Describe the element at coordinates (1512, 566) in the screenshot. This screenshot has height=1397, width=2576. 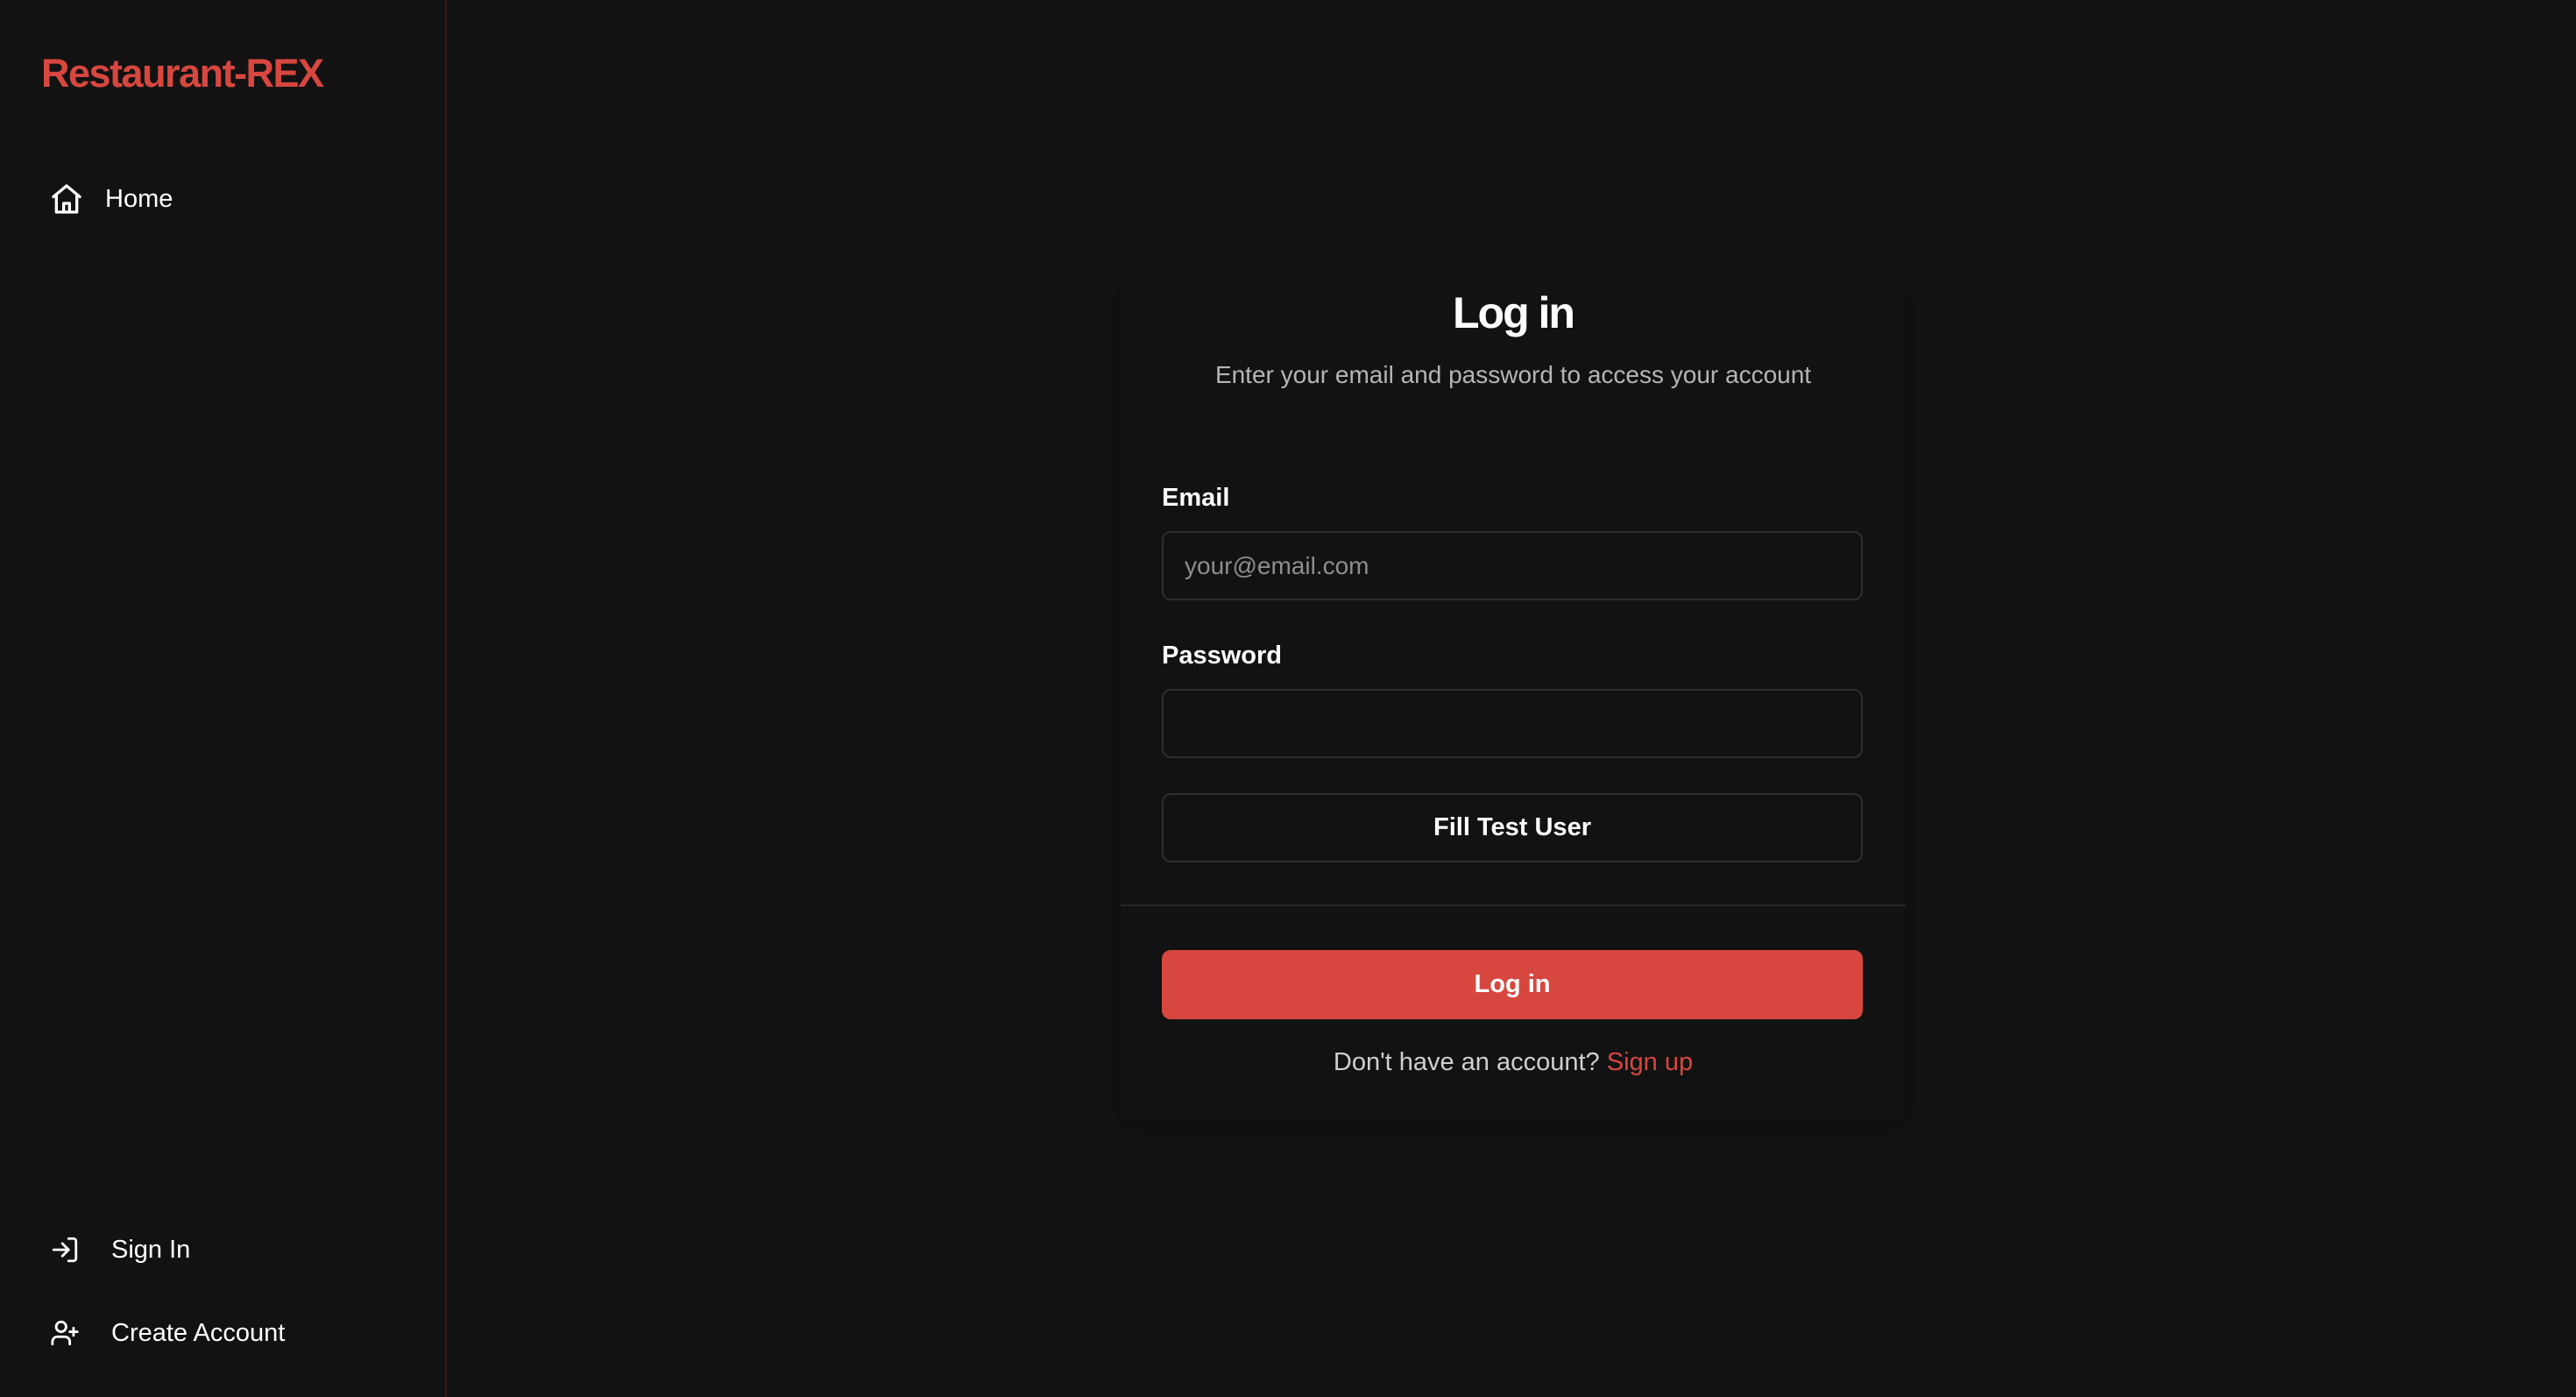
I see `email-field` at that location.